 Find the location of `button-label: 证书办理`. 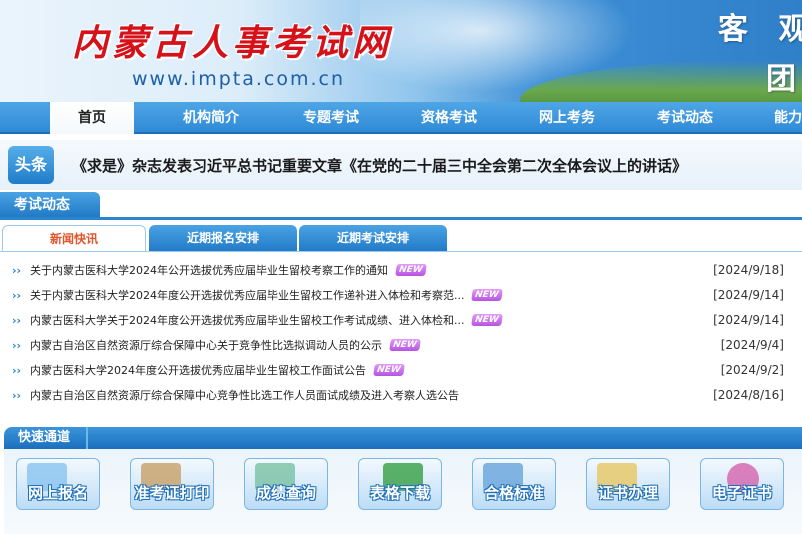

button-label: 证书办理 is located at coordinates (627, 493).